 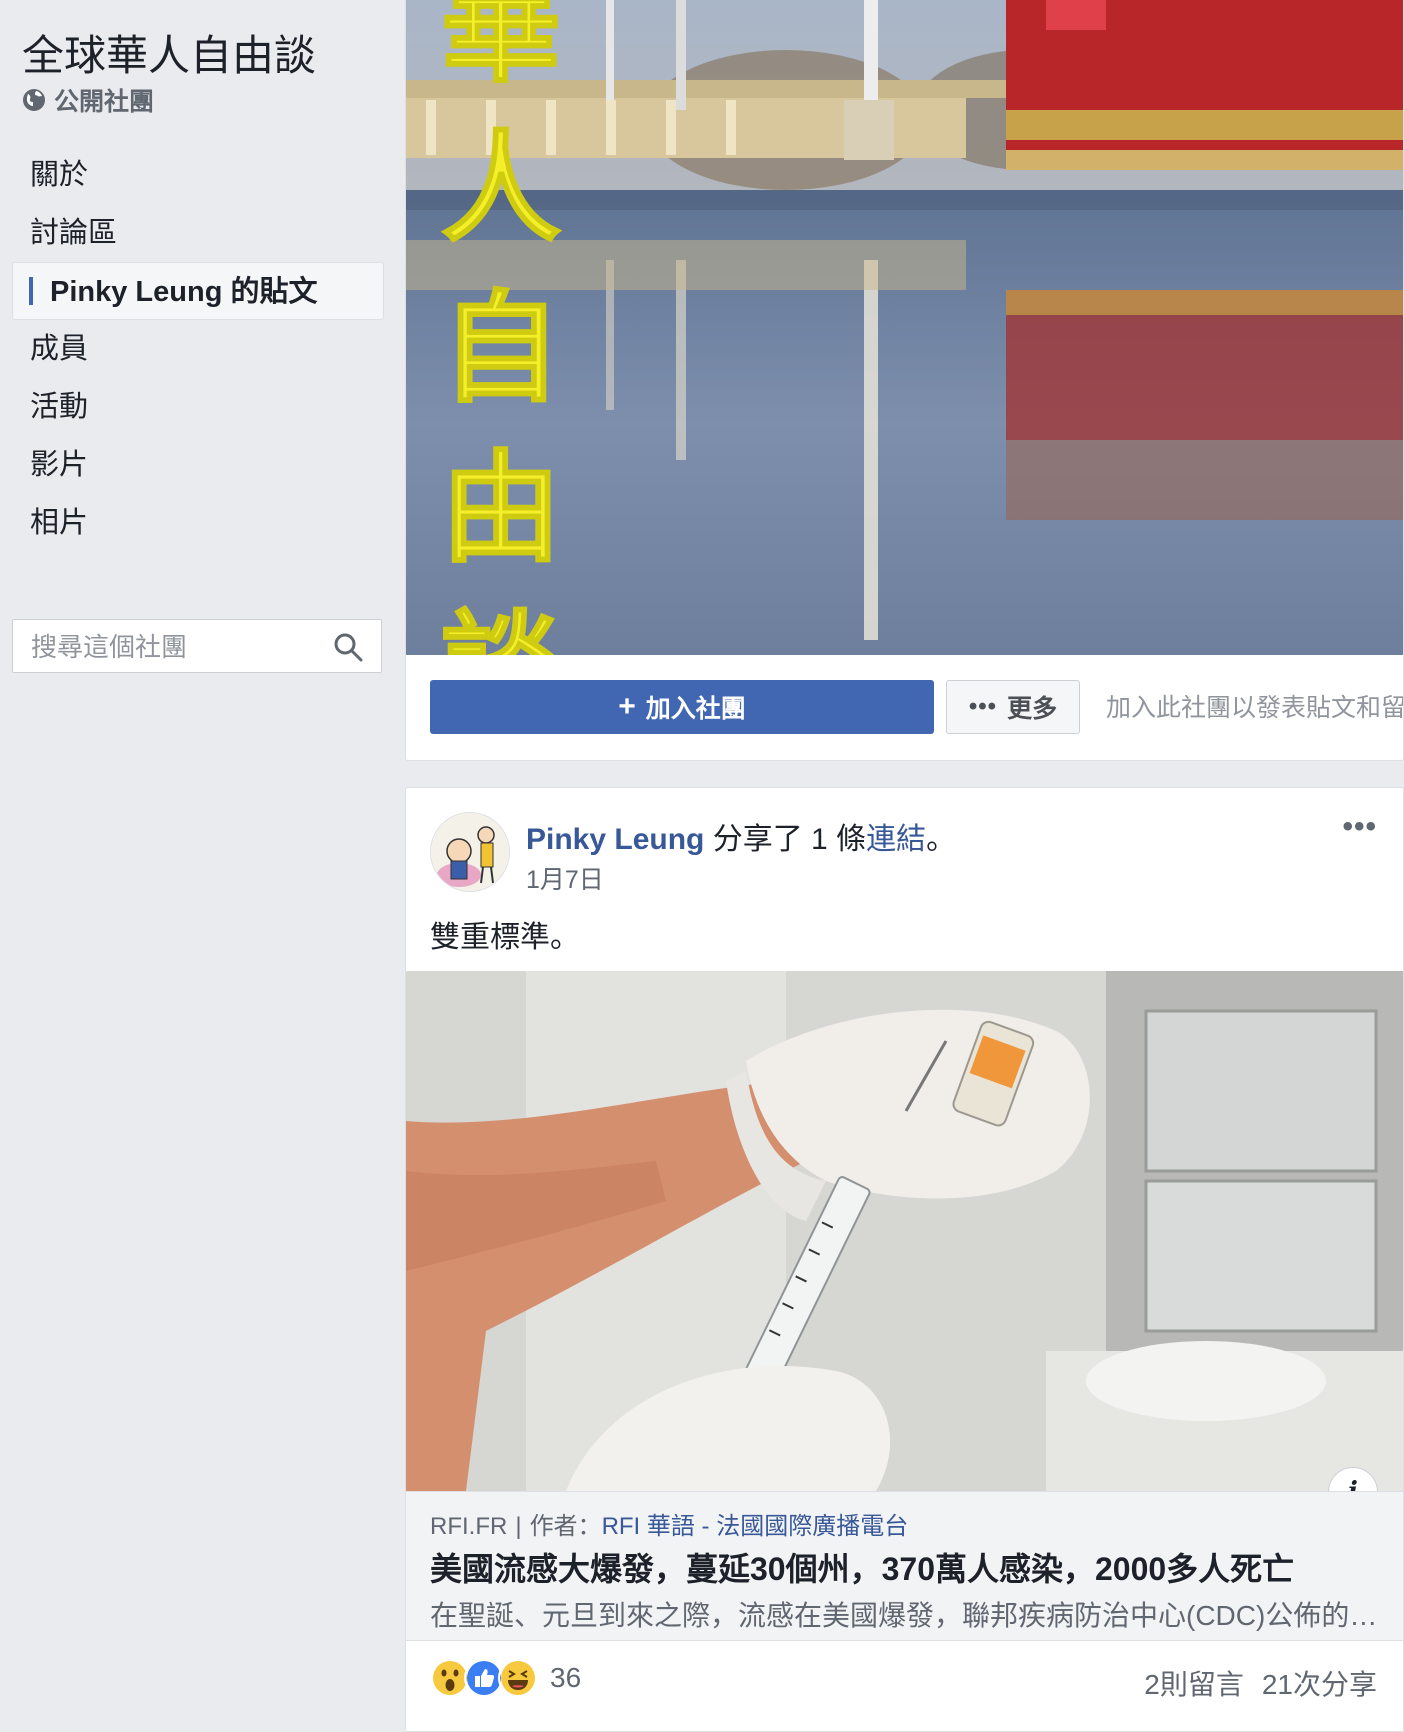 What do you see at coordinates (785, 839) in the screenshot?
I see `post-action-text: 分享了 1 條` at bounding box center [785, 839].